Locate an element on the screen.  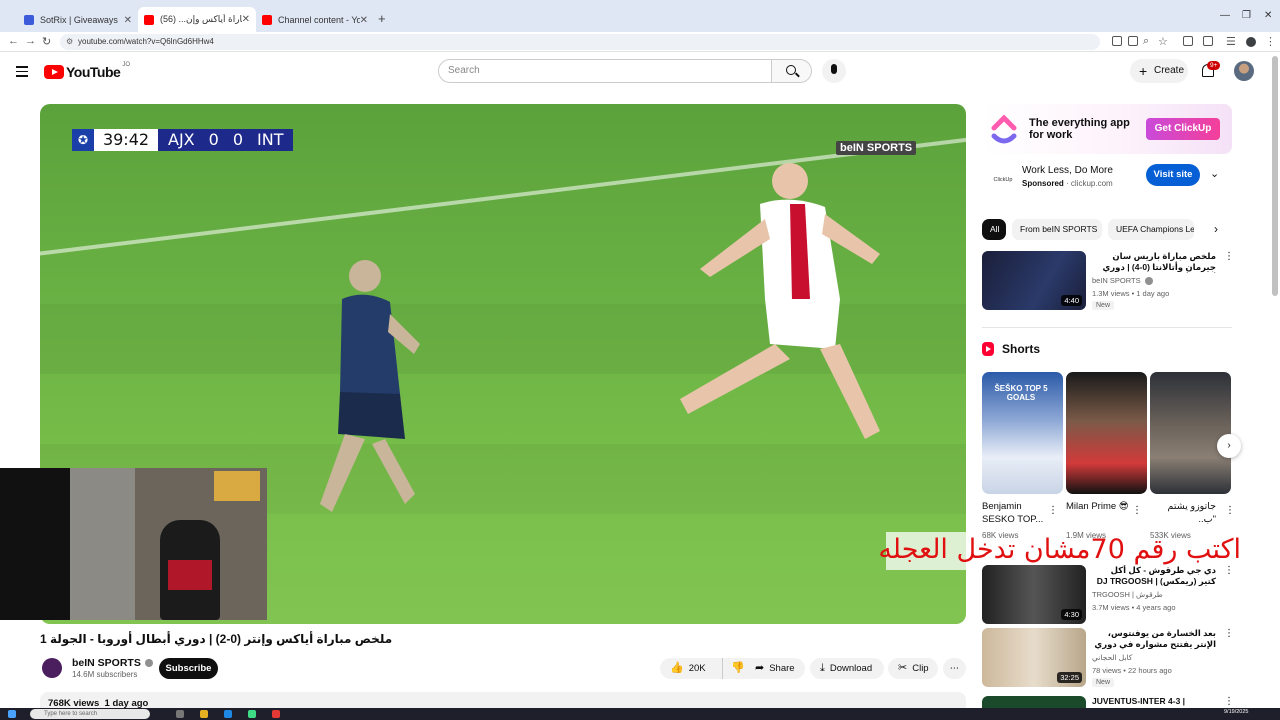
channel-name: beIN SPORTS is located at coordinates (112, 663).